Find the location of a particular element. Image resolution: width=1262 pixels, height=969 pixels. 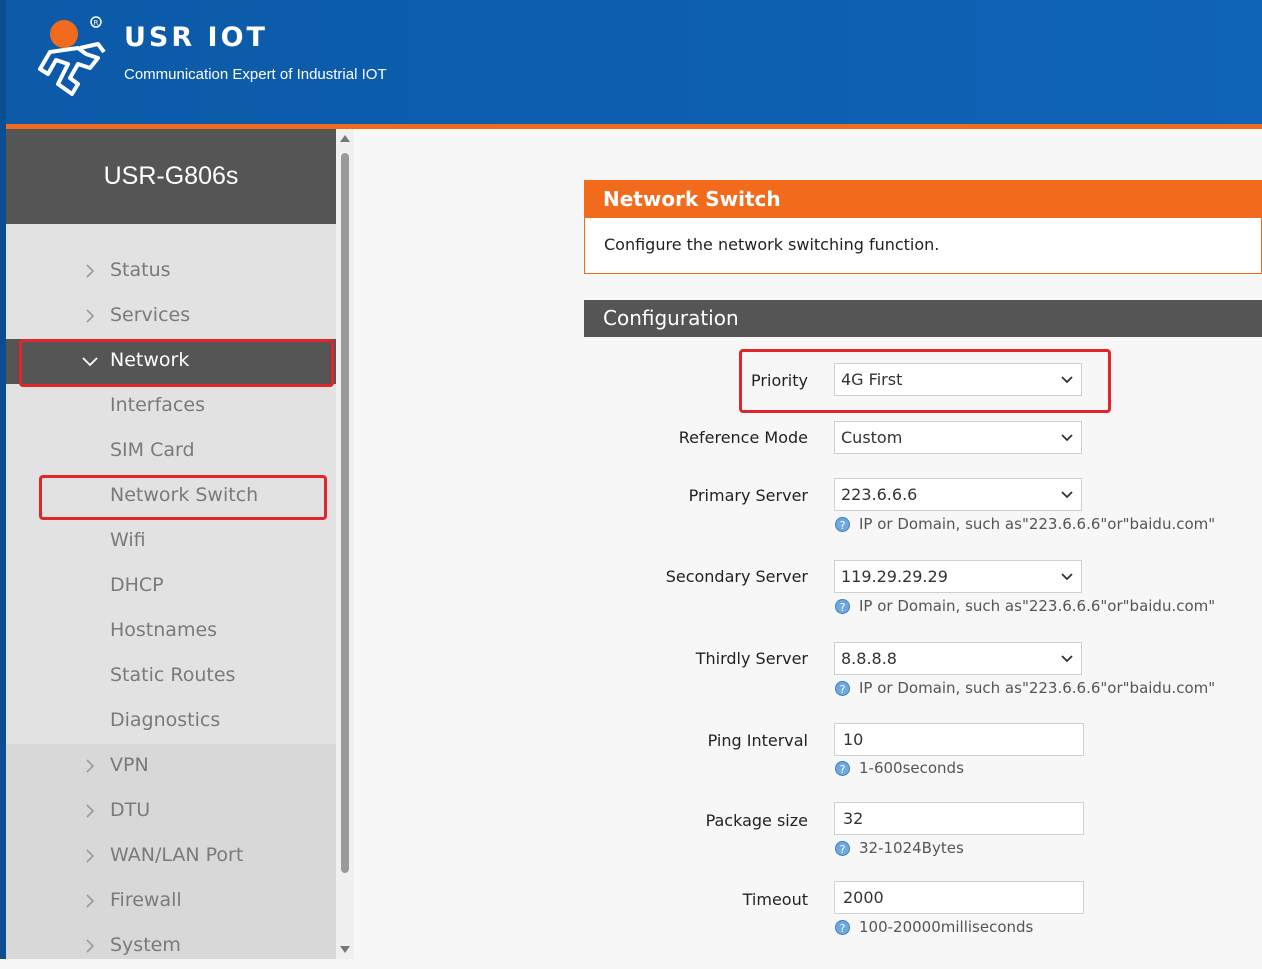

sidebar-item-label: SIM Card is located at coordinates (152, 450).